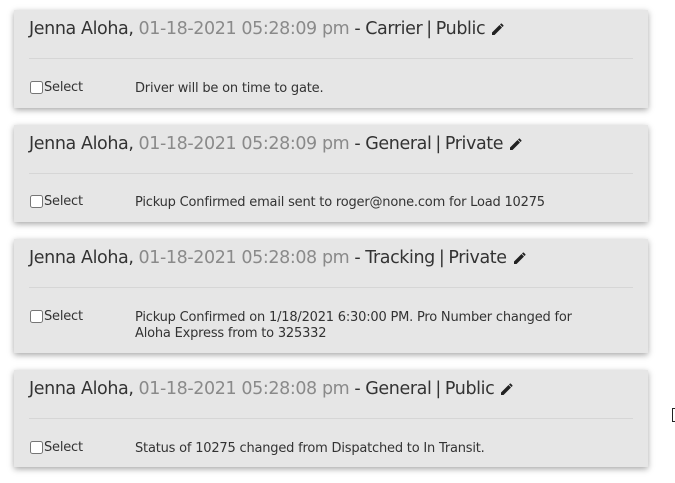 Image resolution: width=675 pixels, height=483 pixels. I want to click on note-text: Driver will be on time to gate., so click(229, 88).